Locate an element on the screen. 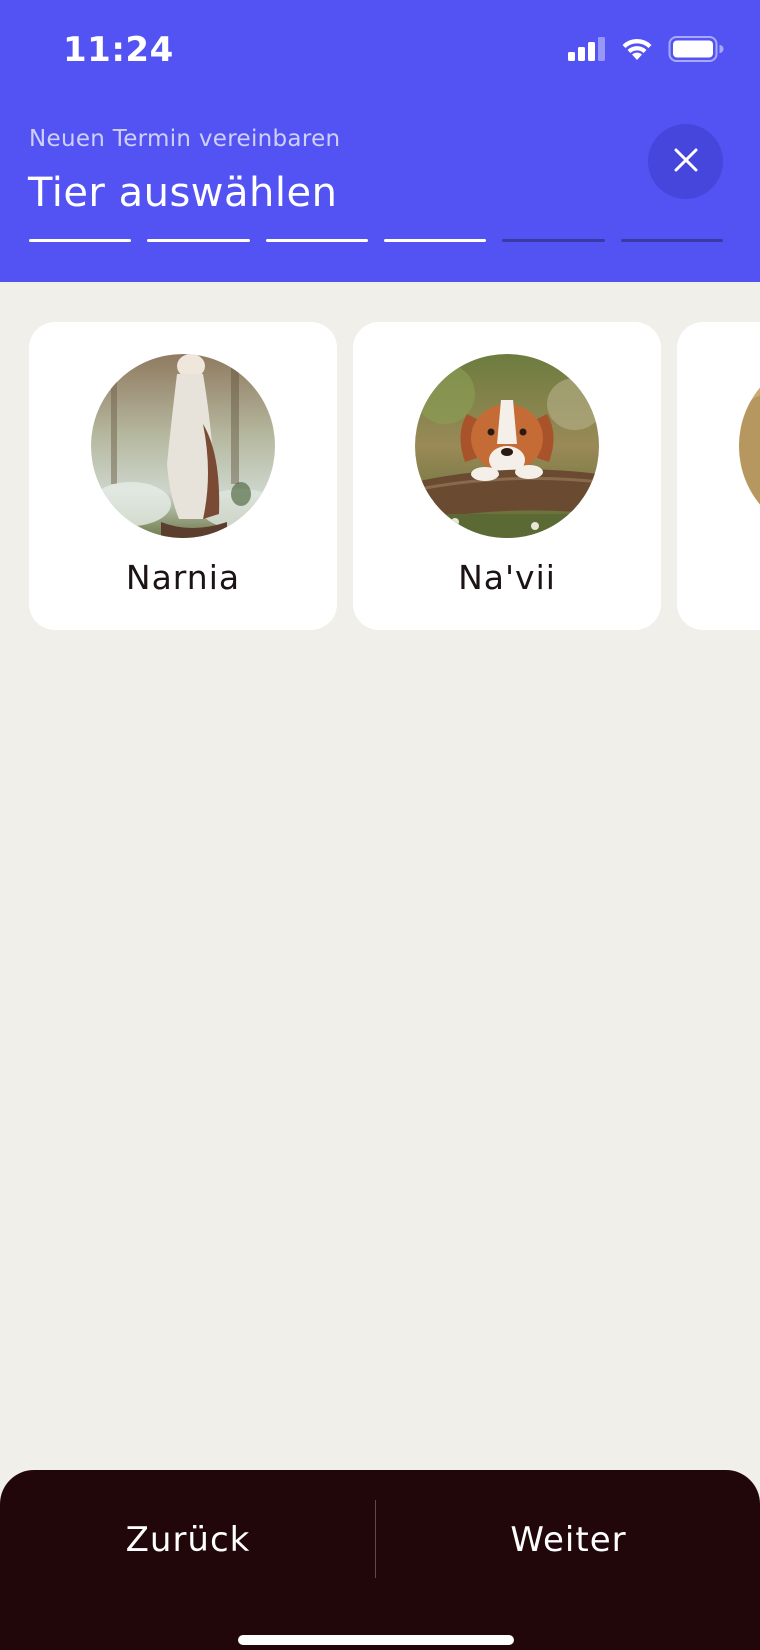  close-icon is located at coordinates (686, 162).